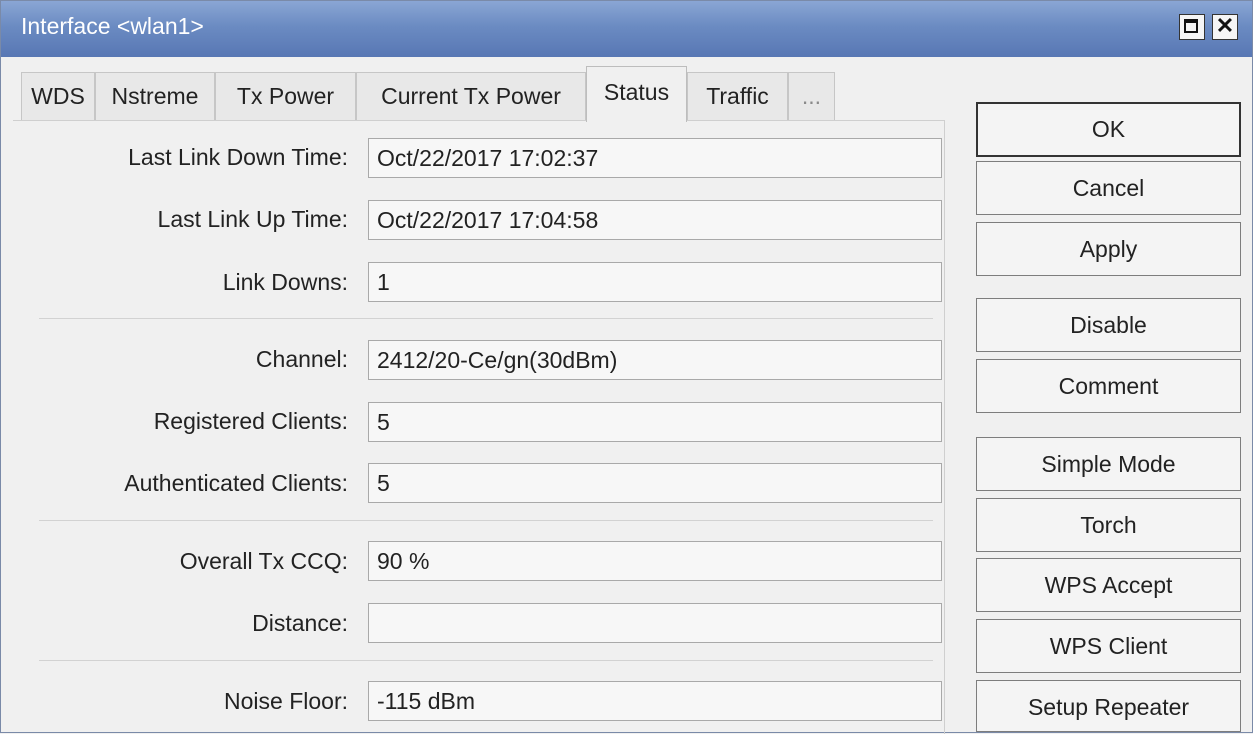  I want to click on distance-field, so click(655, 623).